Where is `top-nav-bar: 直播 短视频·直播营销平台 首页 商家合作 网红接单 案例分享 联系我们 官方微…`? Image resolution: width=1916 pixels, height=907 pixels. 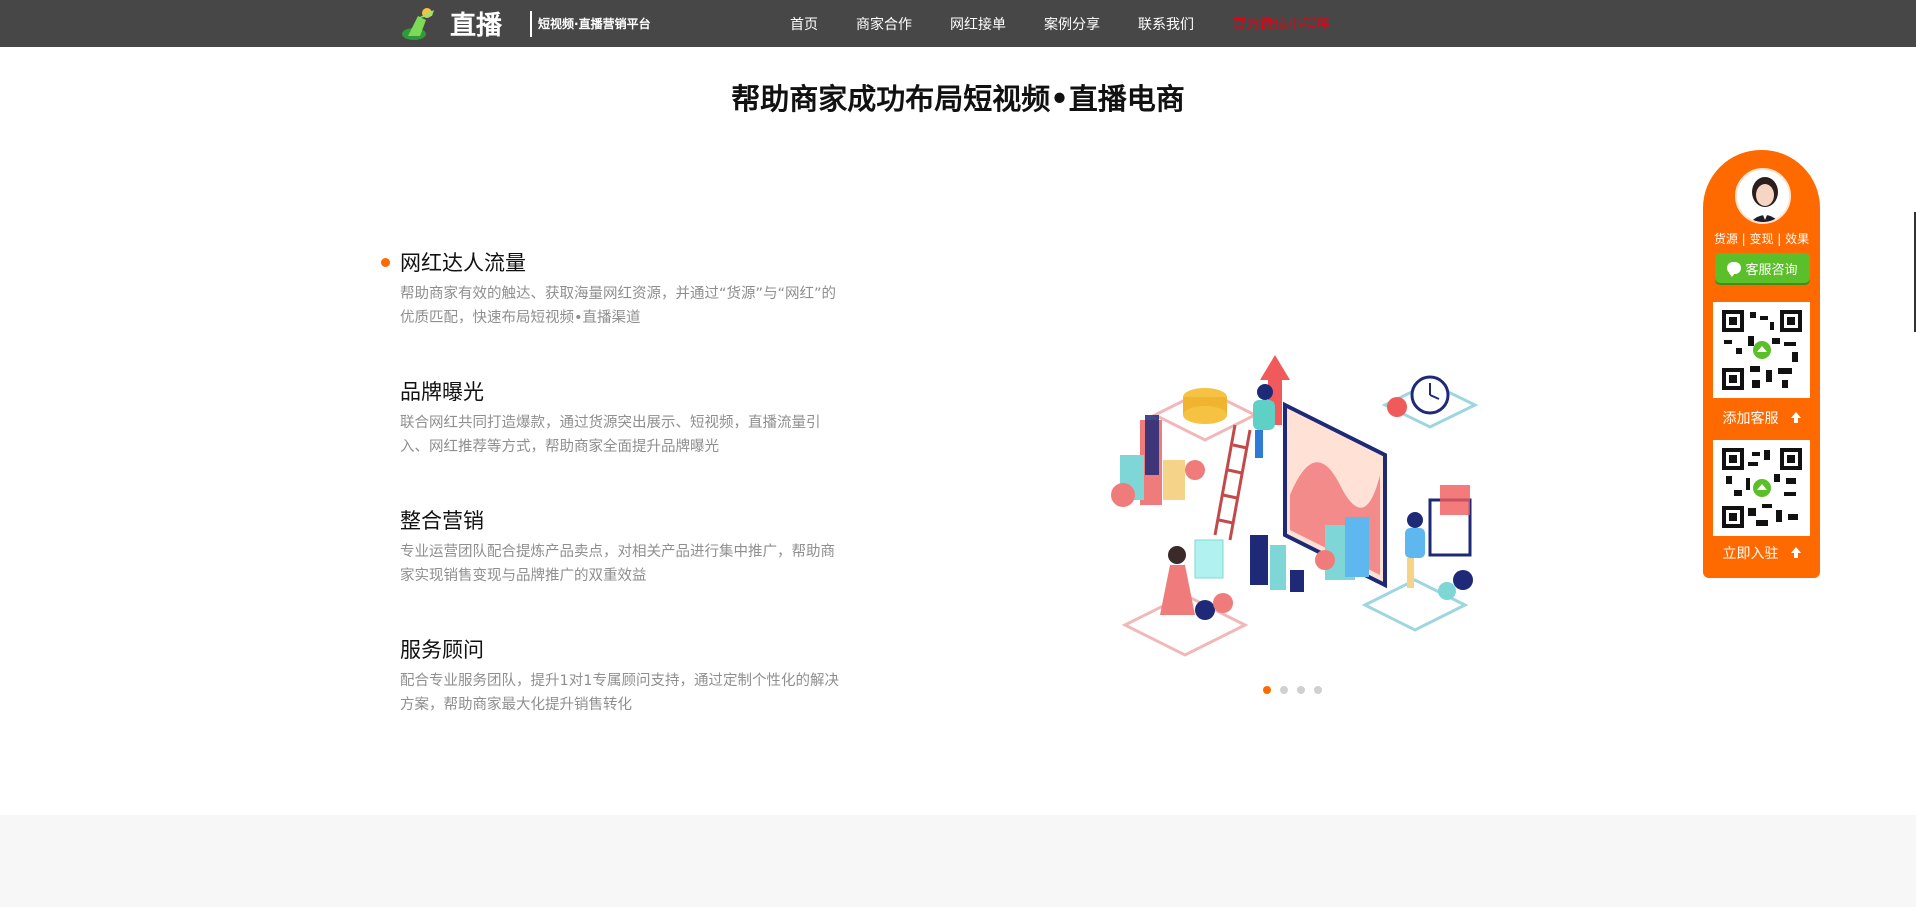
top-nav-bar: 直播 短视频·直播营销平台 首页 商家合作 网红接单 案例分享 联系我们 官方微… is located at coordinates (958, 23).